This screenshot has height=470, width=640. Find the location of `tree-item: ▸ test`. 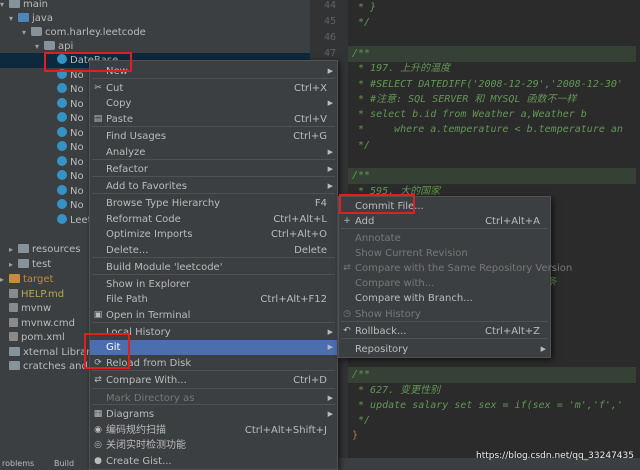

tree-item: ▸ test is located at coordinates (25, 264).